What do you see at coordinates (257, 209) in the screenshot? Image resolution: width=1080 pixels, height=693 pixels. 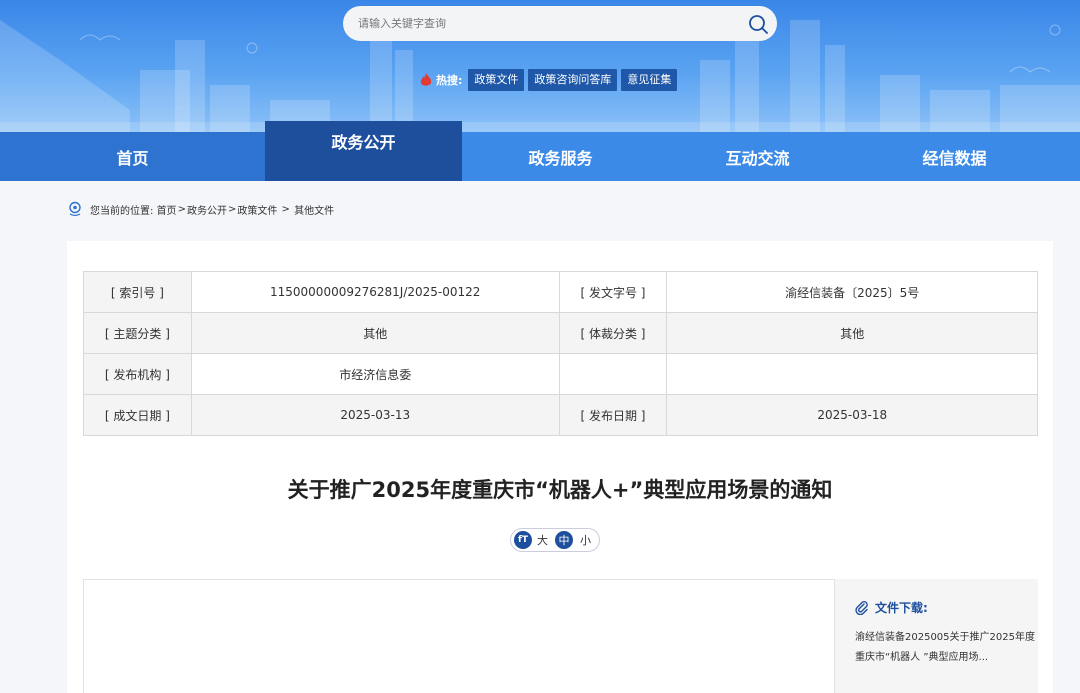 I see `breadcrumb-policy-files: 政策文件` at bounding box center [257, 209].